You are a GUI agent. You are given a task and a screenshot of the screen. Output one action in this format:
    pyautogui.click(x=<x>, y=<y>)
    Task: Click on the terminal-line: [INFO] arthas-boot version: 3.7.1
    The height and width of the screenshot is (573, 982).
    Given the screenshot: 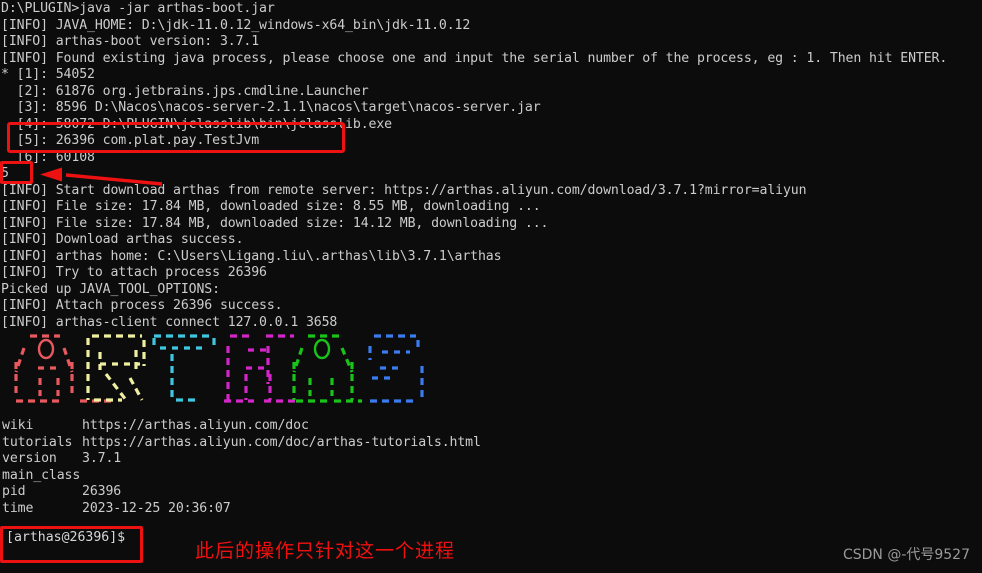 What is the action you would take?
    pyautogui.click(x=130, y=41)
    